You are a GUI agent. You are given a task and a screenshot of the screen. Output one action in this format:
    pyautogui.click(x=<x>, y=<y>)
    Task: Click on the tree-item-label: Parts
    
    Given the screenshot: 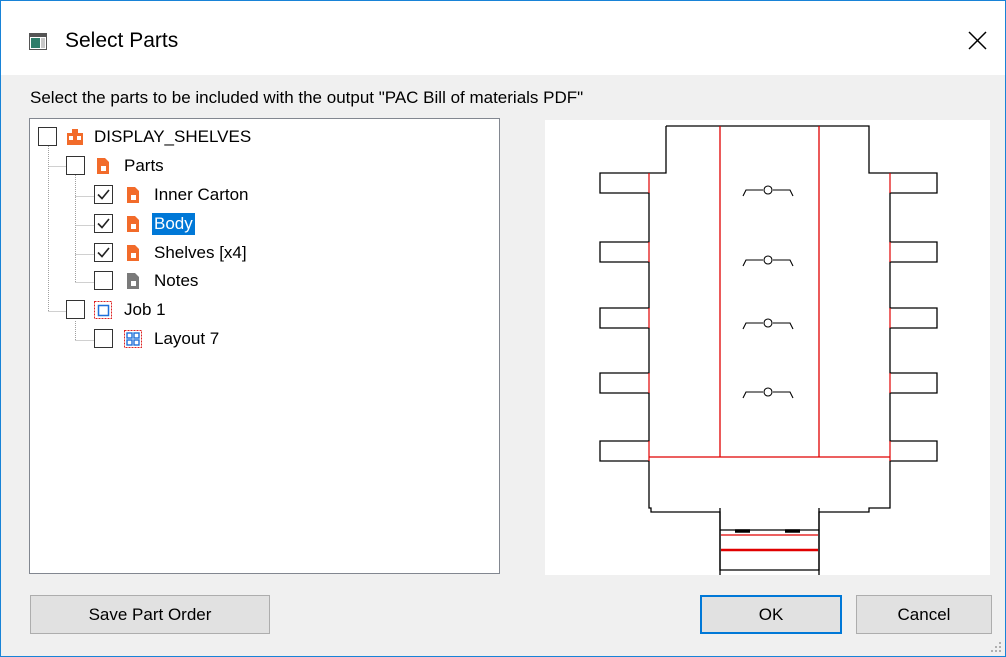 What is the action you would take?
    pyautogui.click(x=144, y=166)
    